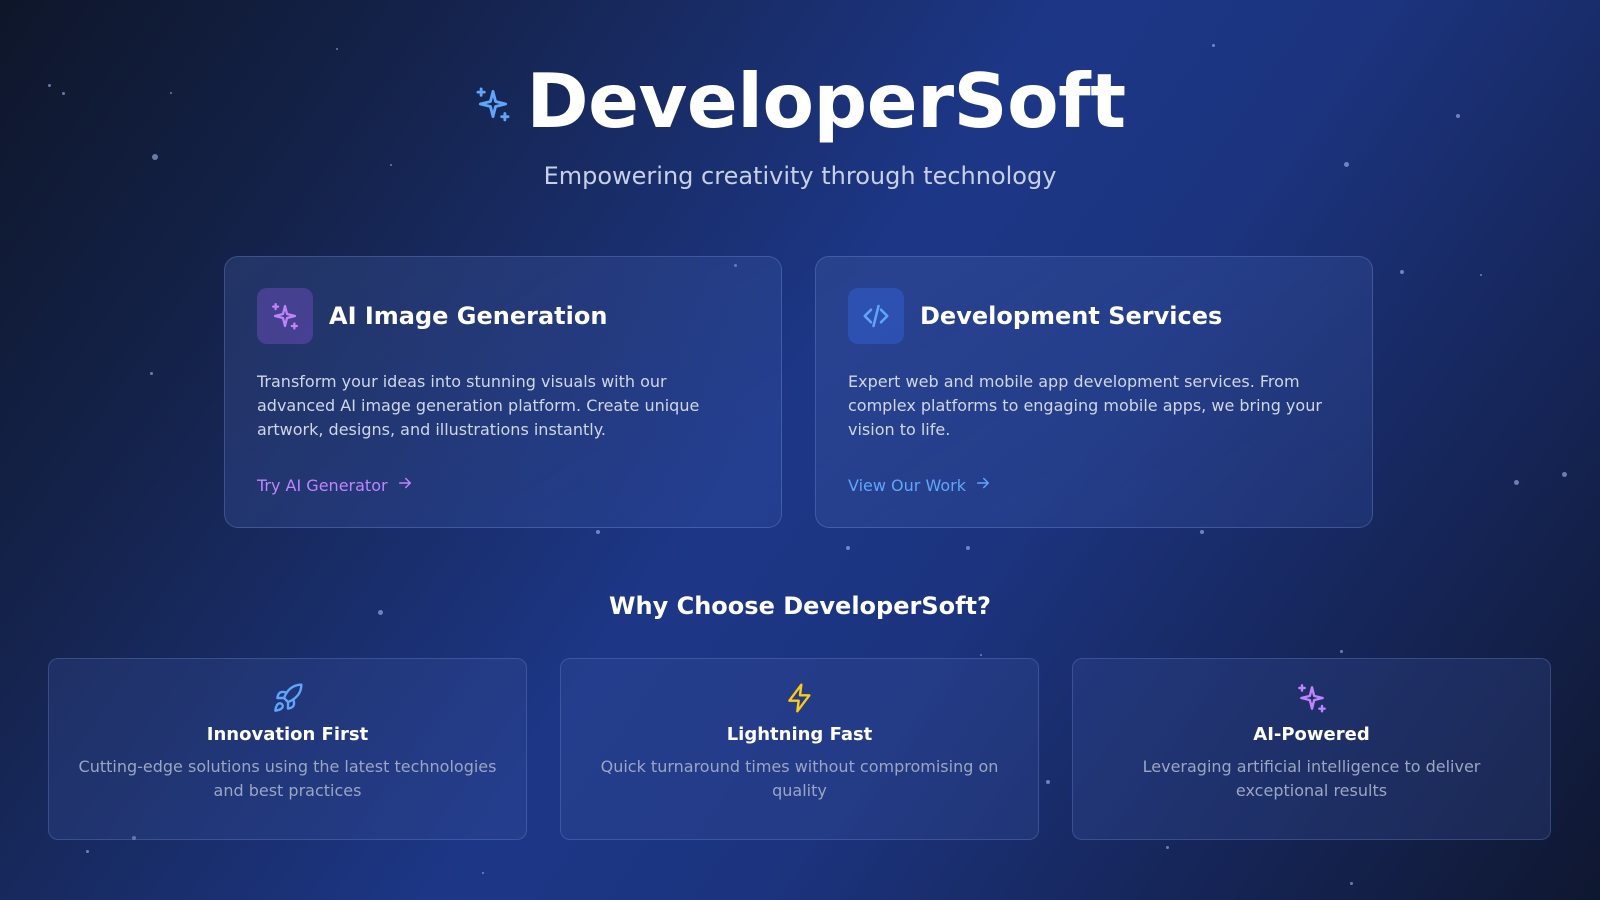 This screenshot has height=900, width=1600. What do you see at coordinates (799, 734) in the screenshot?
I see `feature-title: Lightning Fast` at bounding box center [799, 734].